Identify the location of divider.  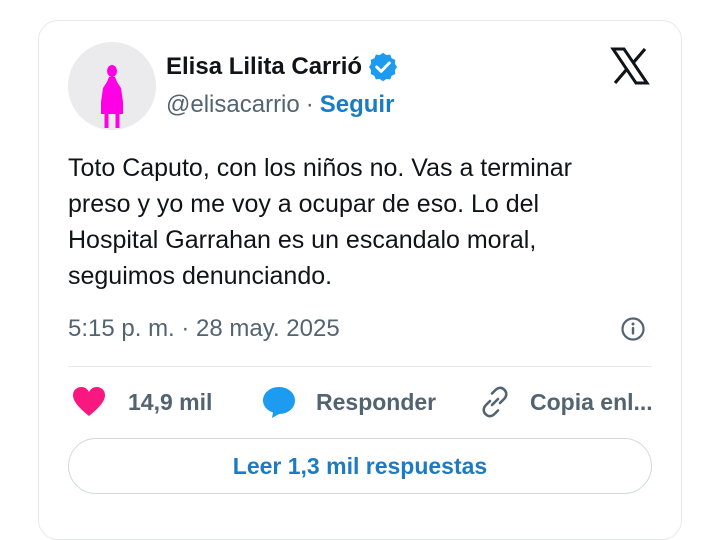
(360, 366).